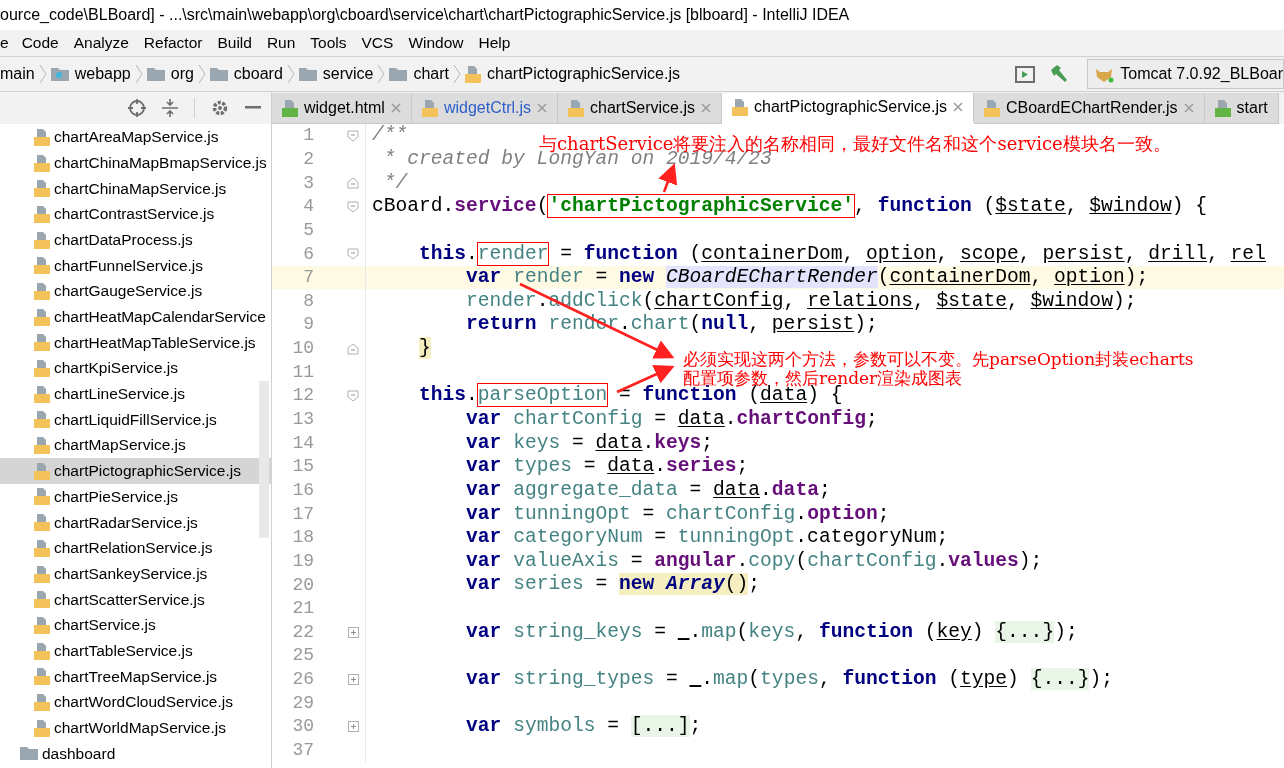 This screenshot has height=768, width=1284. I want to click on editor-tab: CBoardEChartRender.js, so click(1089, 108).